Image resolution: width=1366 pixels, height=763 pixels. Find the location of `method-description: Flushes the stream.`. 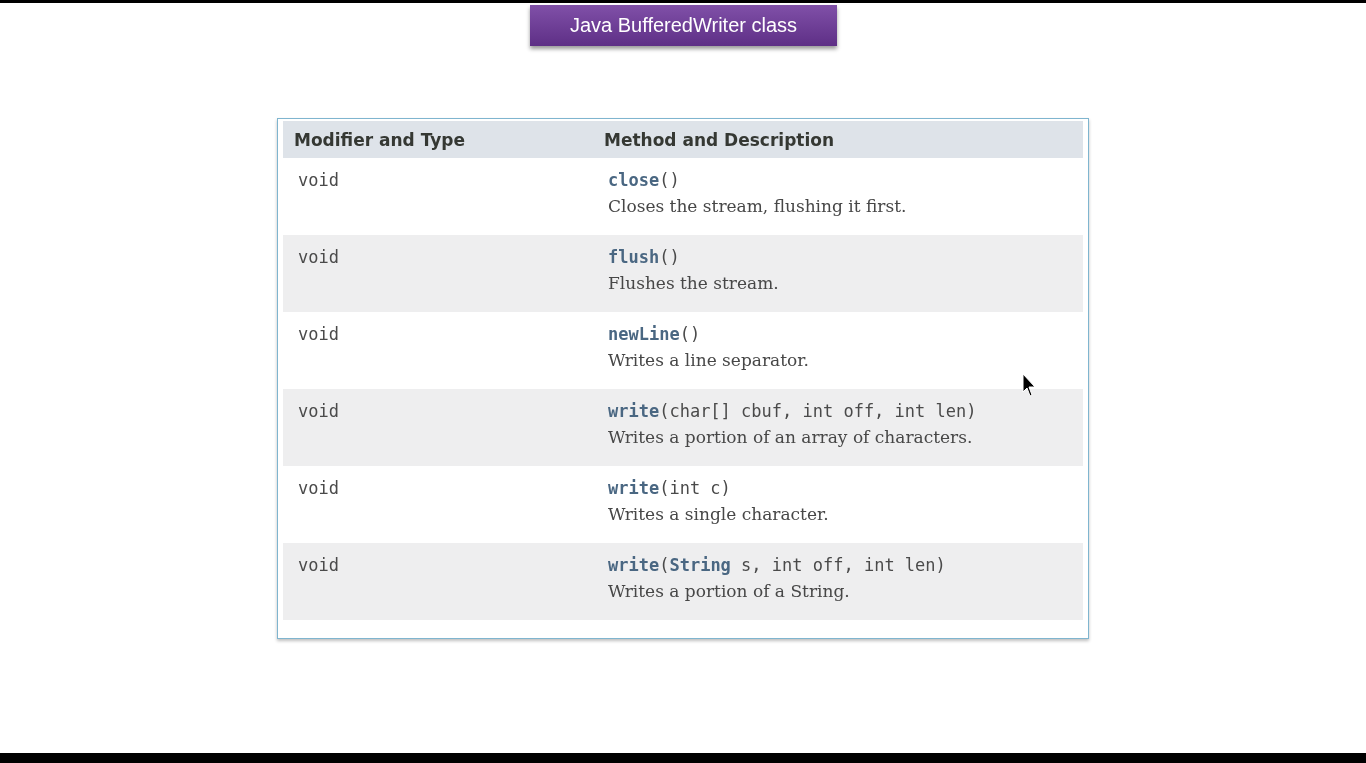

method-description: Flushes the stream. is located at coordinates (693, 283).